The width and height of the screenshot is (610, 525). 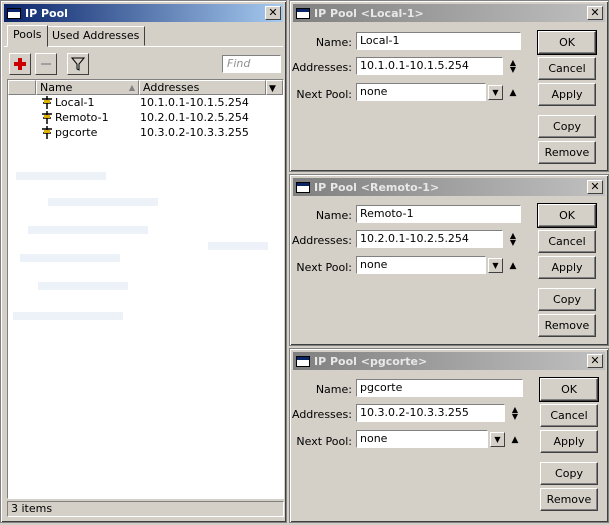 I want to click on remove-button, so click(x=46, y=64).